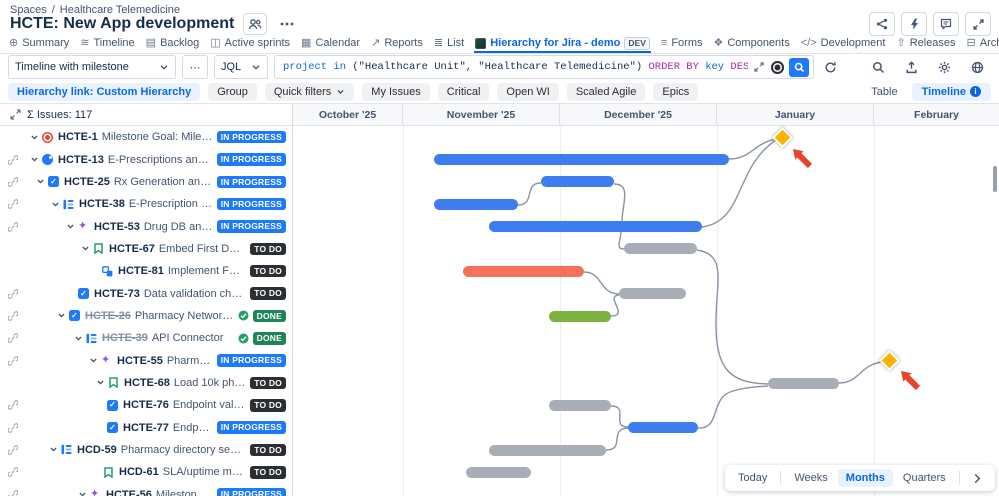 The image size is (999, 496). I want to click on issue-key: HCTE-13, so click(81, 160).